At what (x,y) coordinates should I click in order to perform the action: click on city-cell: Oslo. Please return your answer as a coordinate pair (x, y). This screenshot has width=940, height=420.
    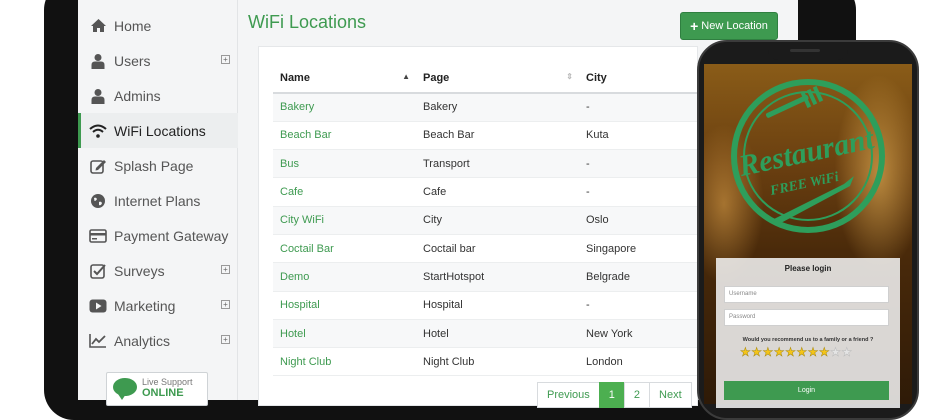
    Looking at the image, I should click on (646, 220).